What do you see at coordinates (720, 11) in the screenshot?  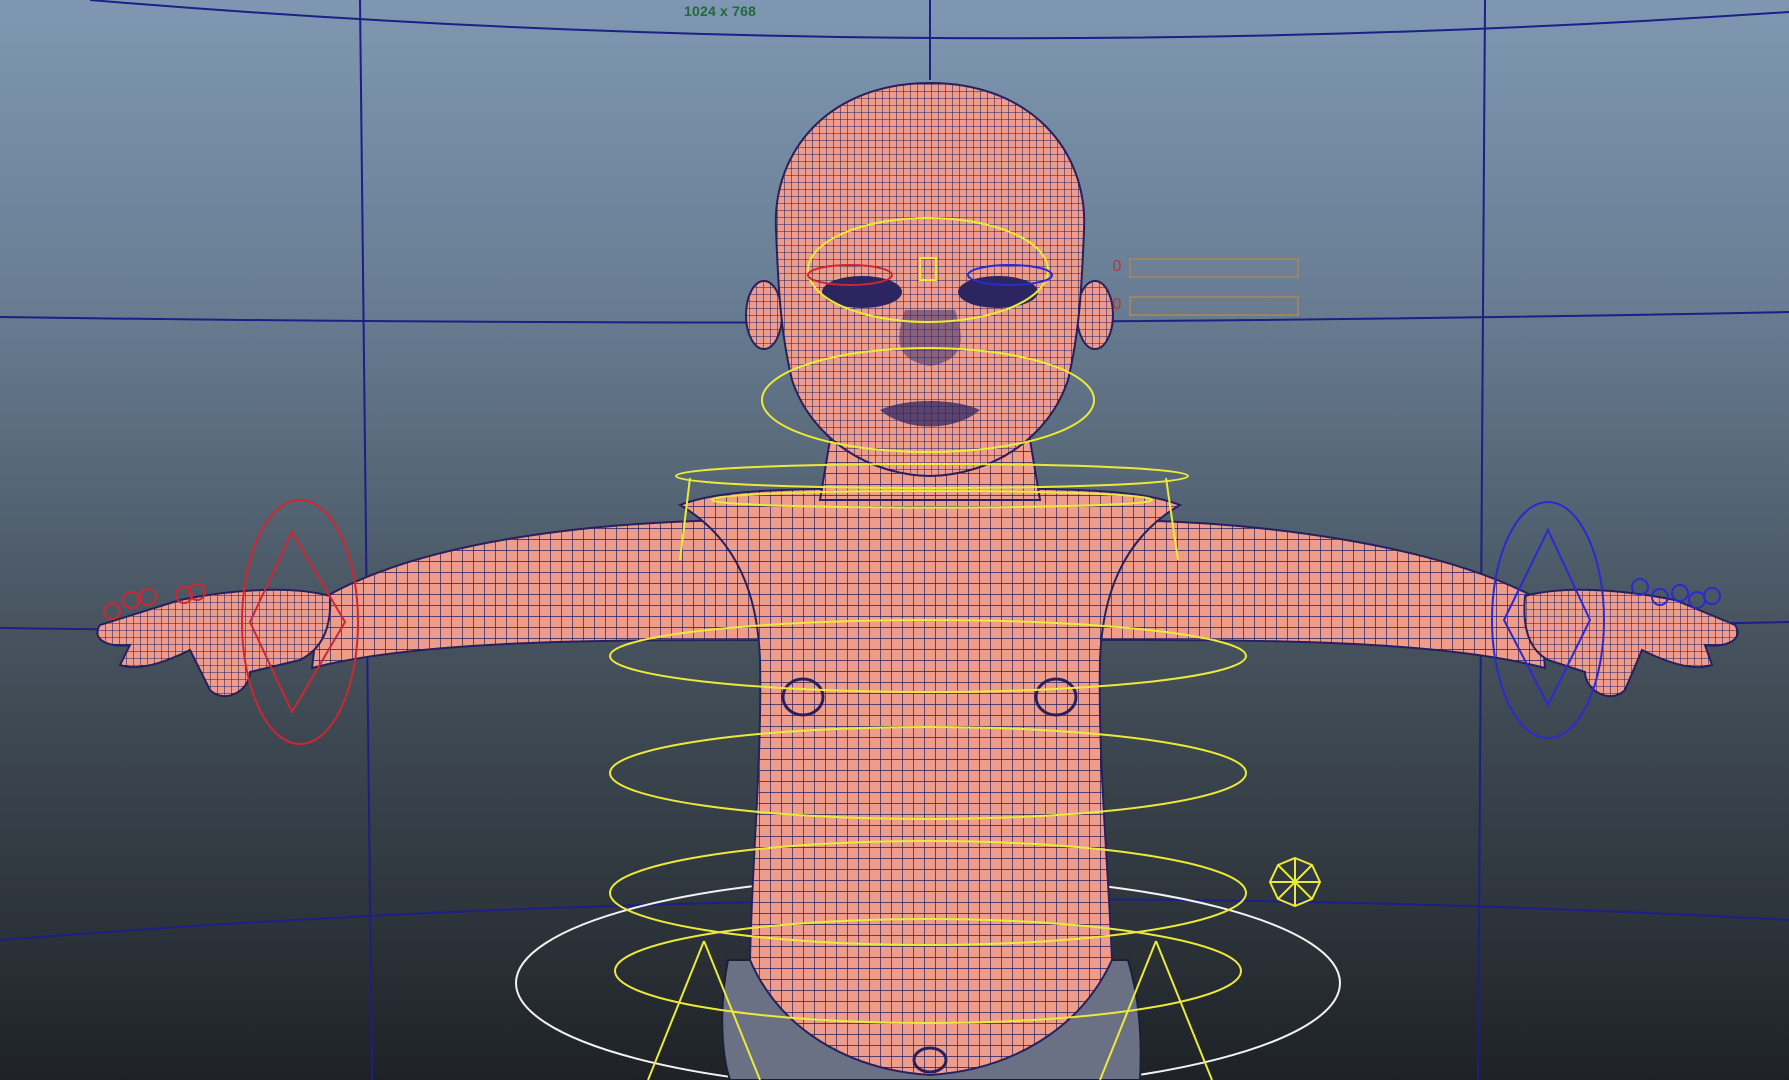 I see `resolution-gate-label: 1024 x 768` at bounding box center [720, 11].